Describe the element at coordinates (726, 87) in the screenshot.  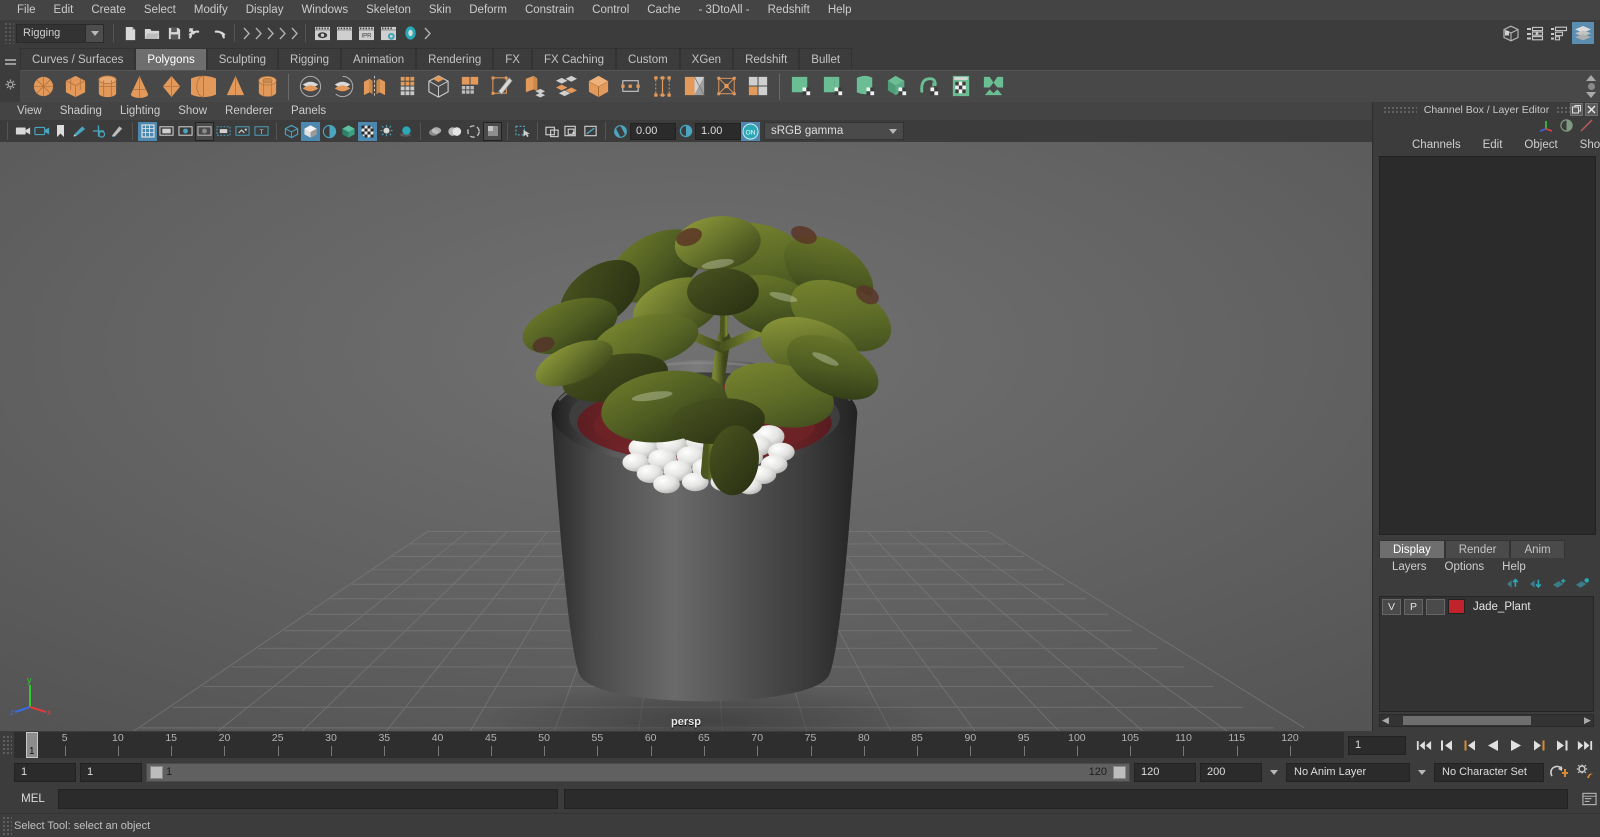
I see `poke-face-icon` at that location.